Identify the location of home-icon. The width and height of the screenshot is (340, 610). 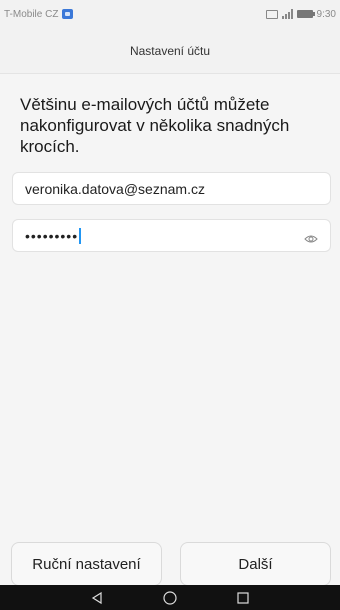
(170, 598).